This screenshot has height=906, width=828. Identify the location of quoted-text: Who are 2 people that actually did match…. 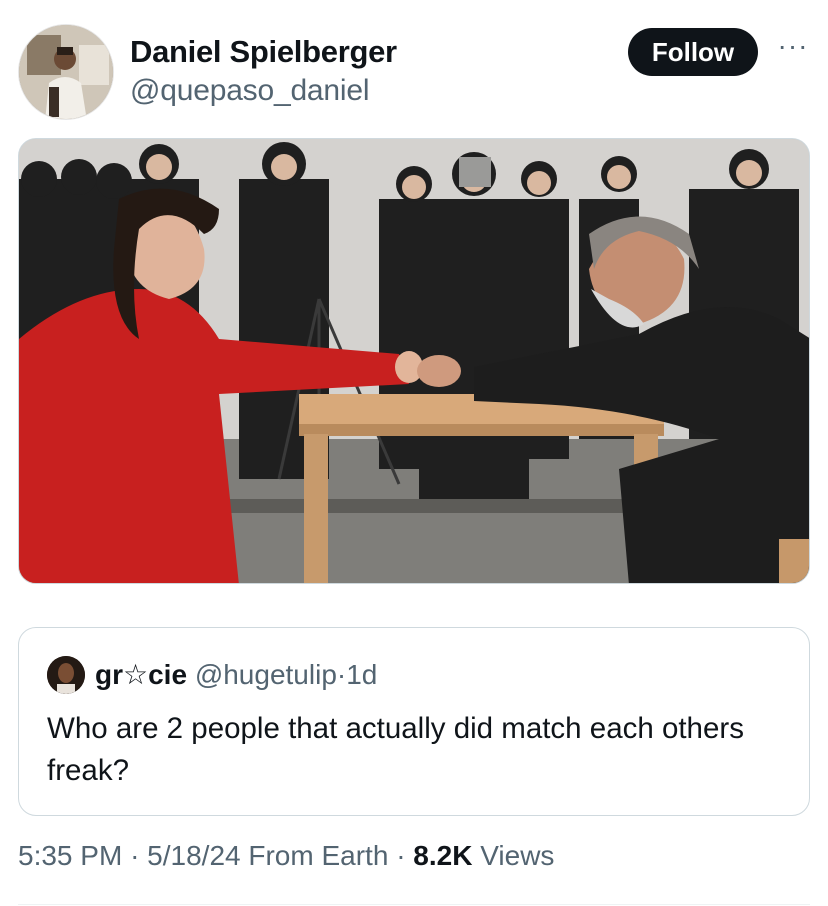
(395, 749).